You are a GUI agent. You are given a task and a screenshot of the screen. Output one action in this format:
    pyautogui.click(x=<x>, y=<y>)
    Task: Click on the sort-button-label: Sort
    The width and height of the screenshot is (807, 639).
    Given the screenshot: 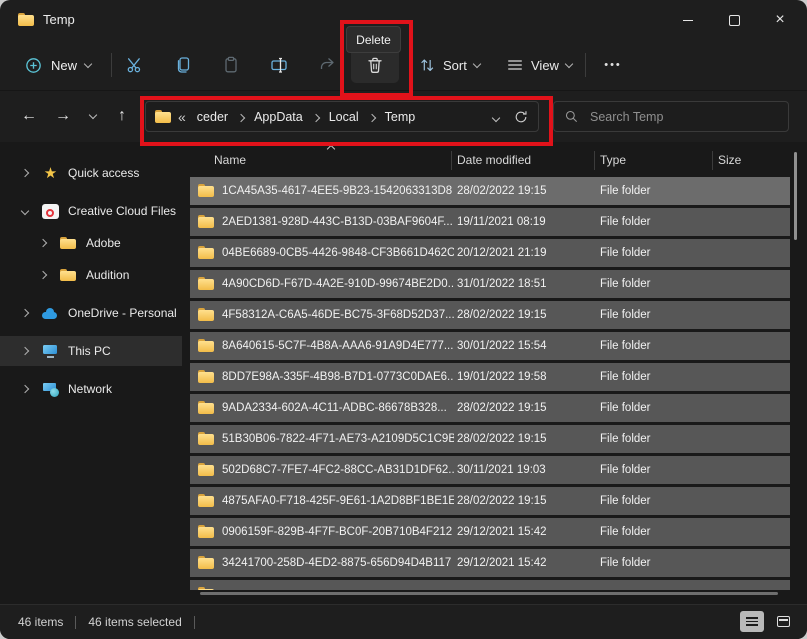 What is the action you would take?
    pyautogui.click(x=455, y=65)
    